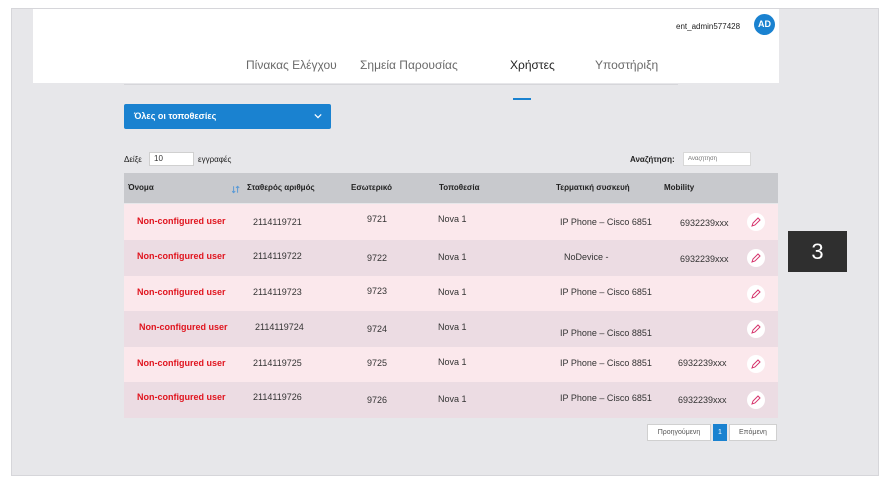 Image resolution: width=891 pixels, height=477 pixels. Describe the element at coordinates (652, 159) in the screenshot. I see `search-label: Αναζήτηση:` at that location.